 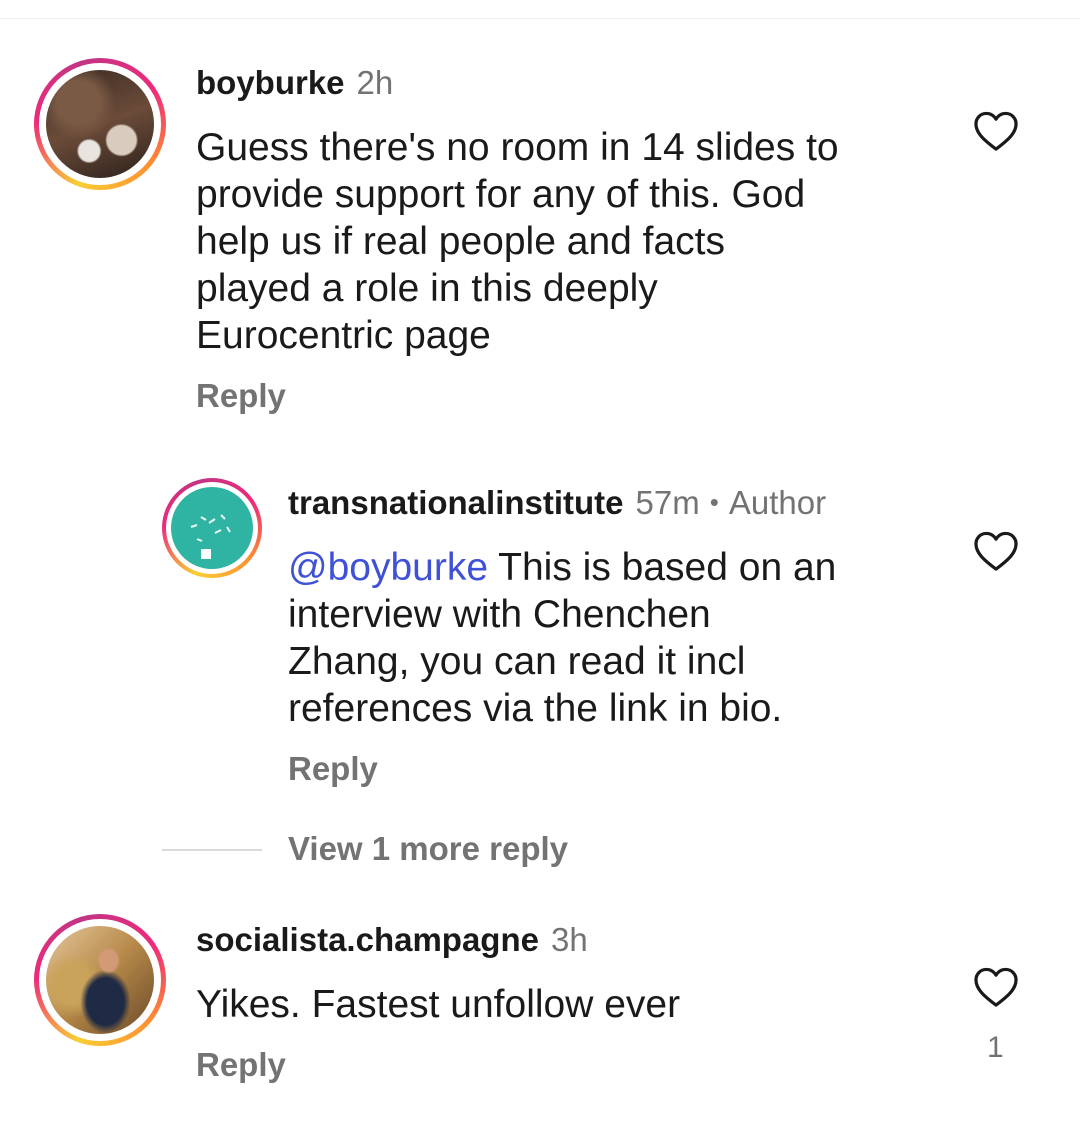 What do you see at coordinates (270, 82) in the screenshot?
I see `username: boyburke` at bounding box center [270, 82].